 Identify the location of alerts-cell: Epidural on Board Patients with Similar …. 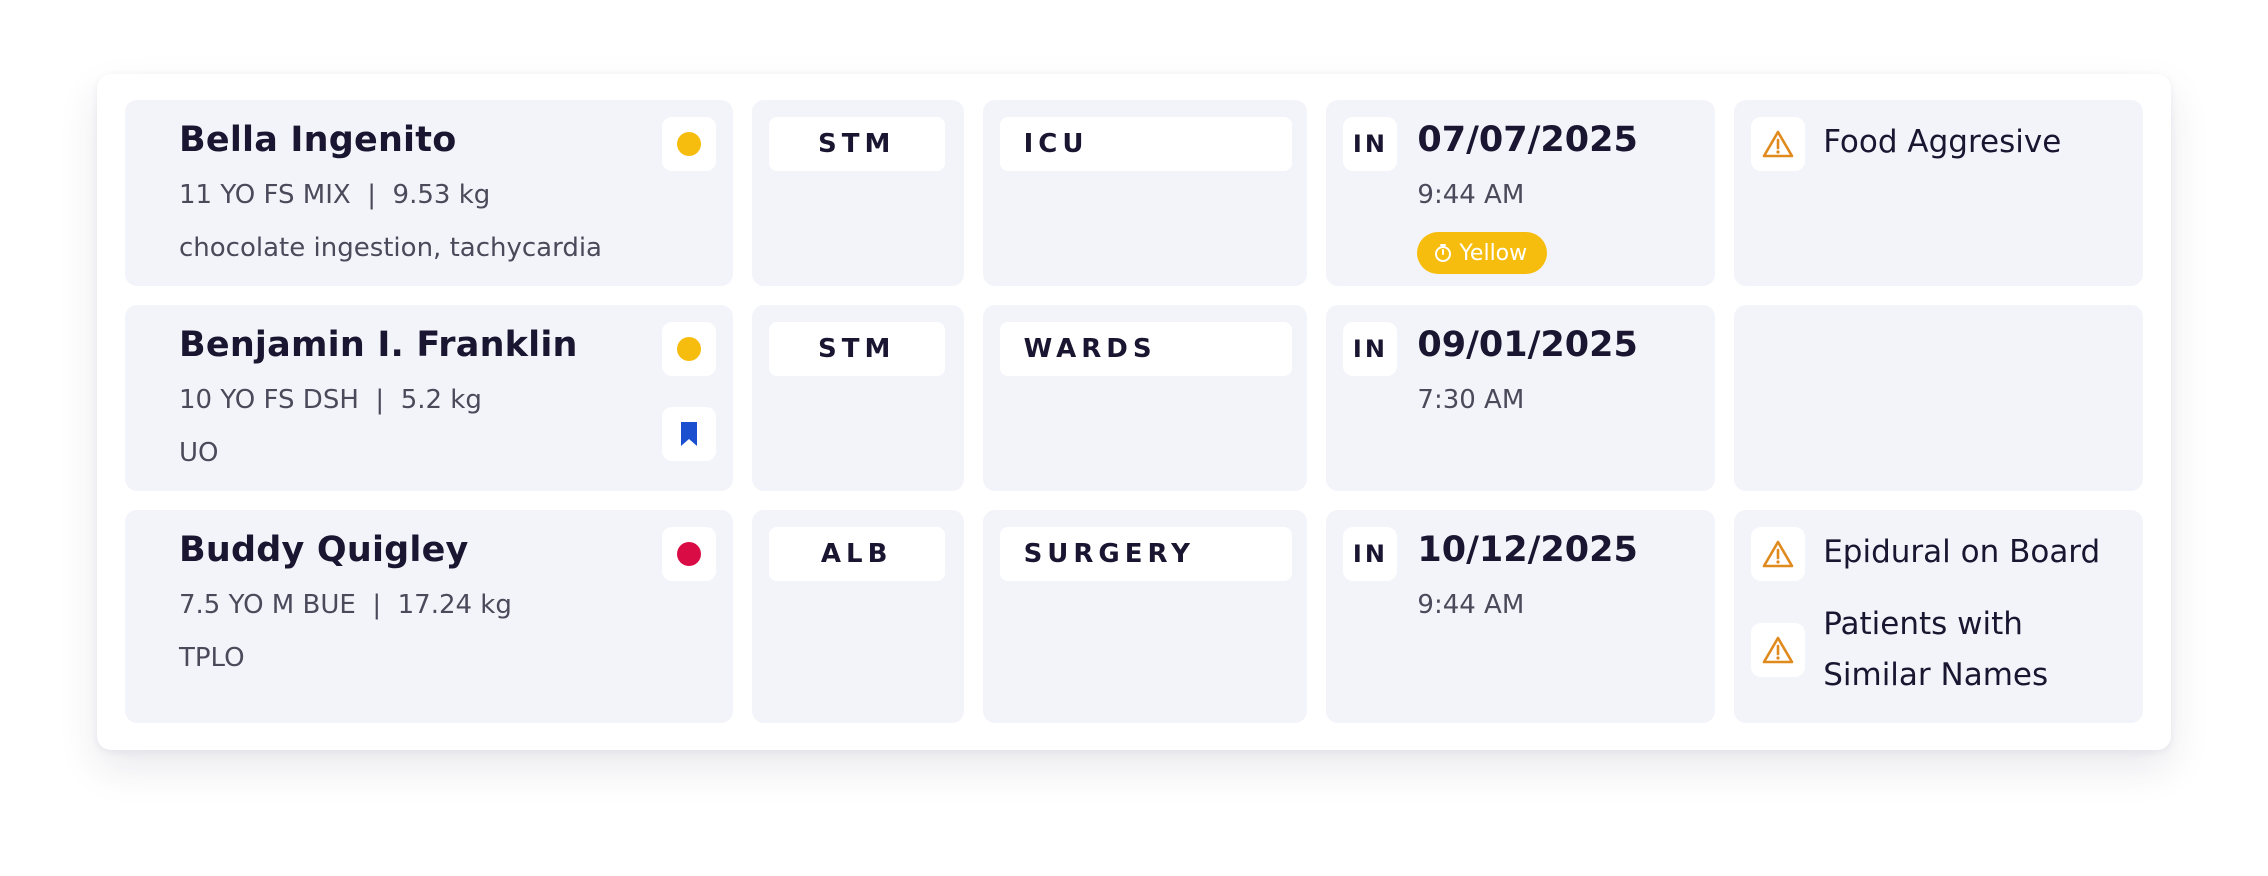
(1938, 616).